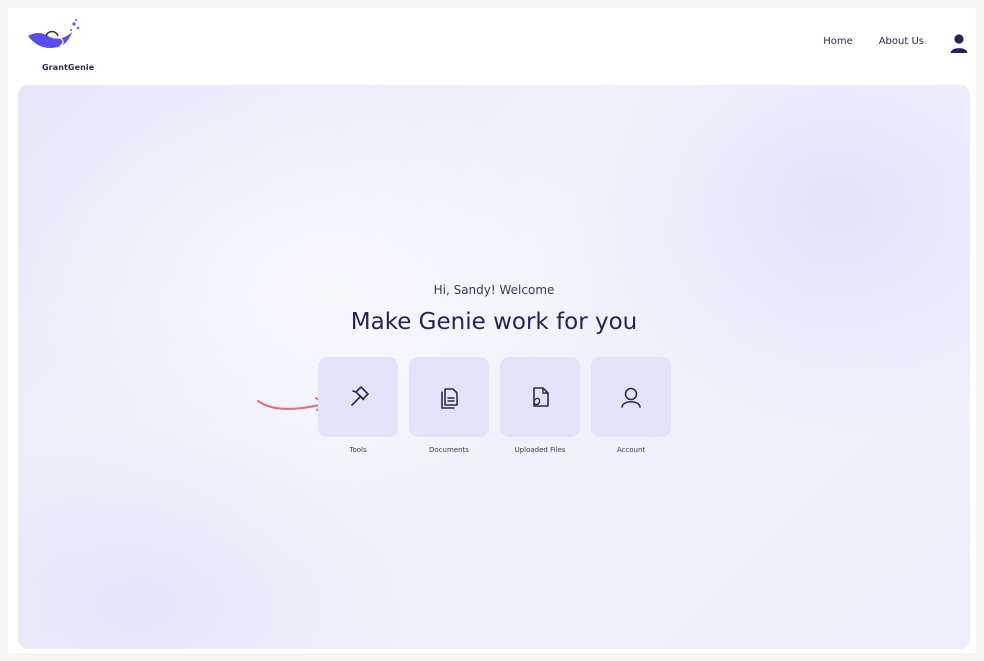 This screenshot has height=661, width=984. I want to click on uploaded-files-button, so click(540, 397).